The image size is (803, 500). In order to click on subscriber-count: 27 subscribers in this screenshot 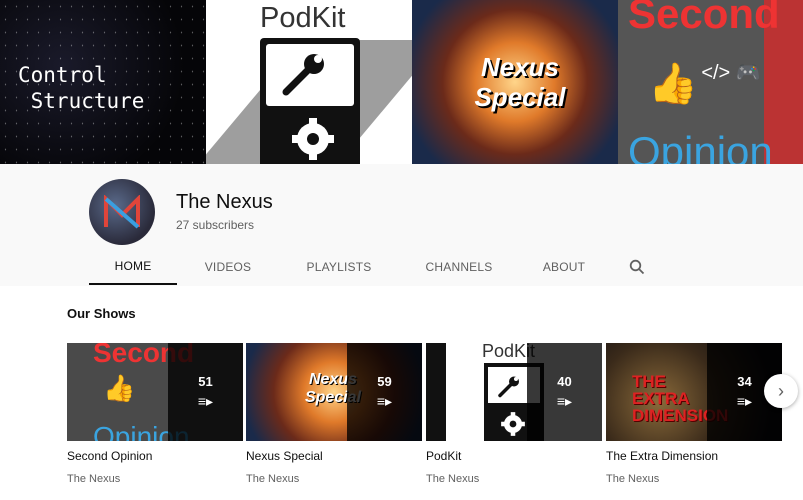, I will do `click(215, 225)`.